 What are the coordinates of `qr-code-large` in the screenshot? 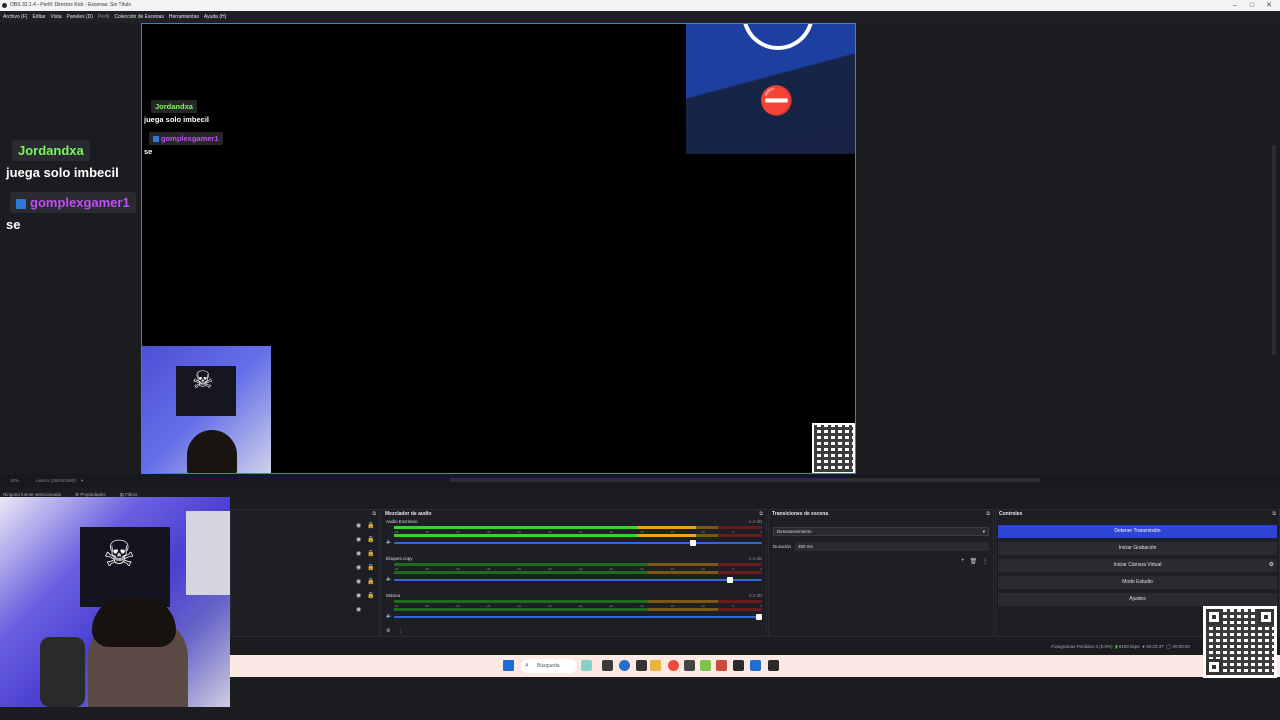 It's located at (1240, 642).